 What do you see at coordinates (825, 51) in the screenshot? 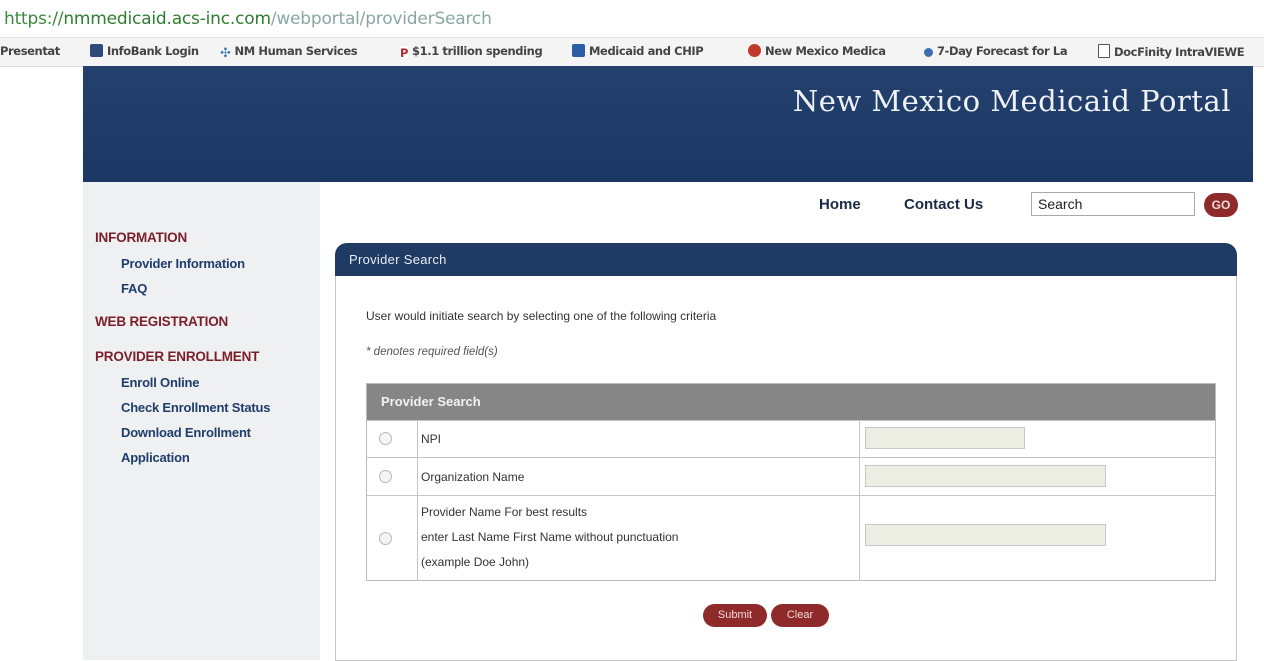
I see `bookmark-label: New Mexico Medica` at bounding box center [825, 51].